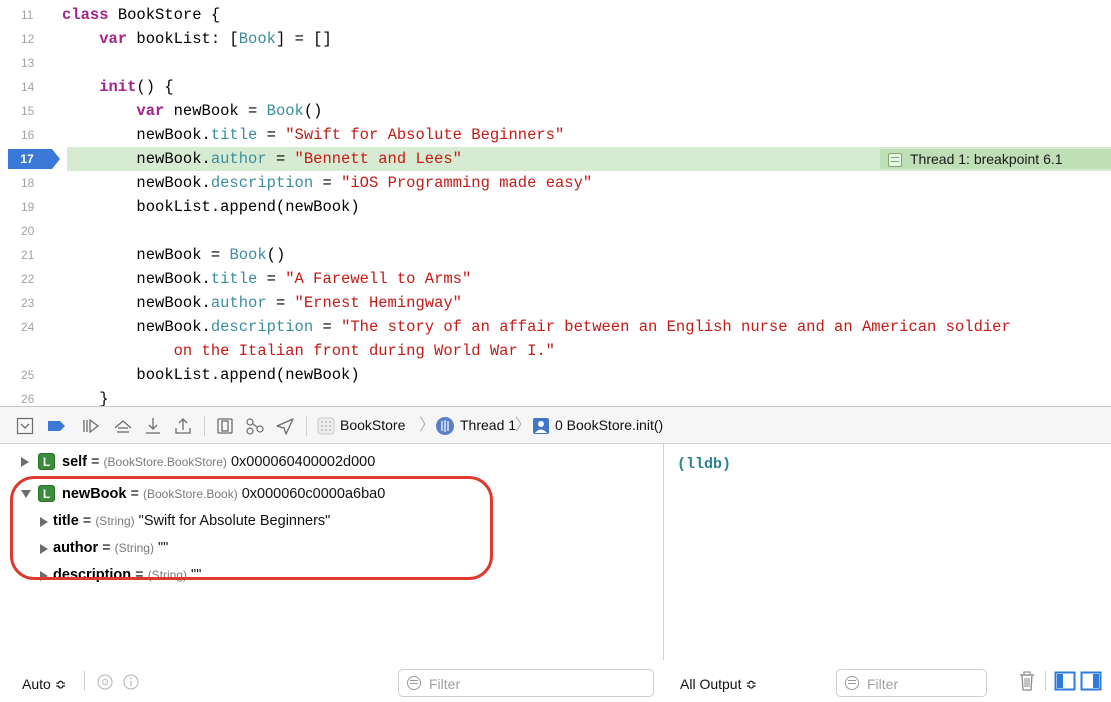  I want to click on annotation-highlight-ring, so click(251, 528).